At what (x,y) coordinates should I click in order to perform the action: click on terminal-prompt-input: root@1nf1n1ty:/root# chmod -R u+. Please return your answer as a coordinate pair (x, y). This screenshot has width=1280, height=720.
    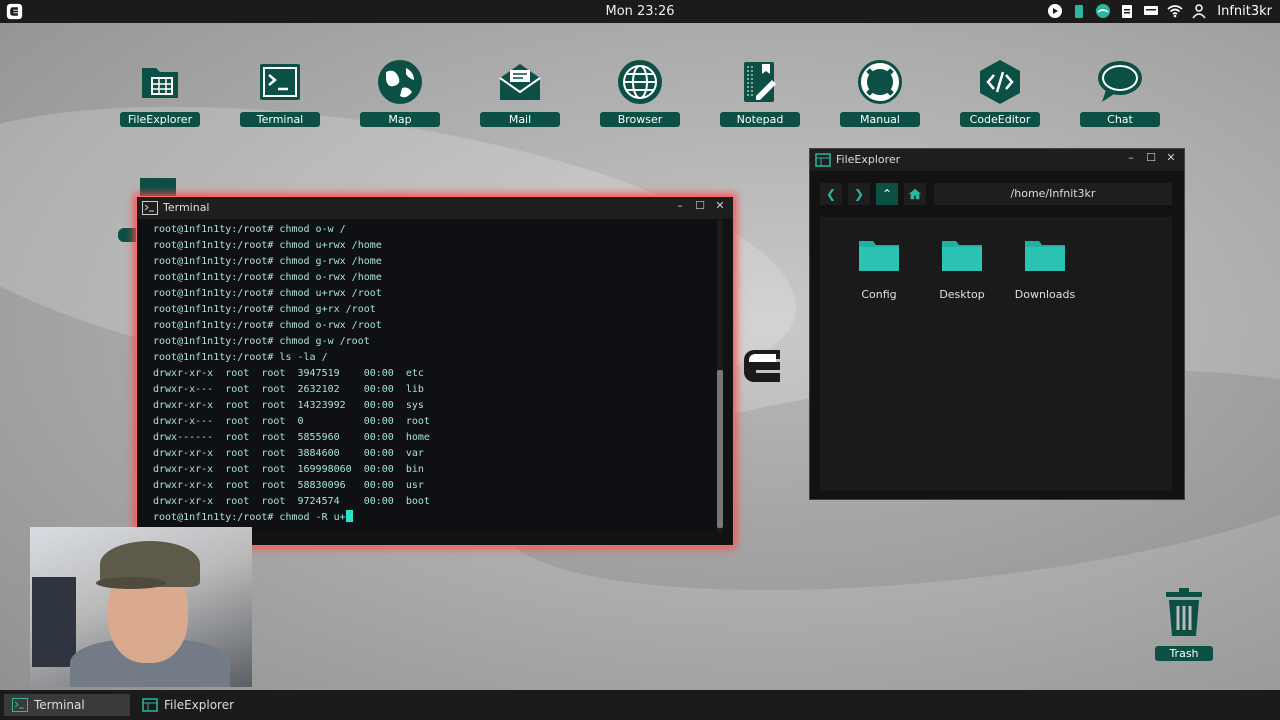
    Looking at the image, I should click on (291, 518).